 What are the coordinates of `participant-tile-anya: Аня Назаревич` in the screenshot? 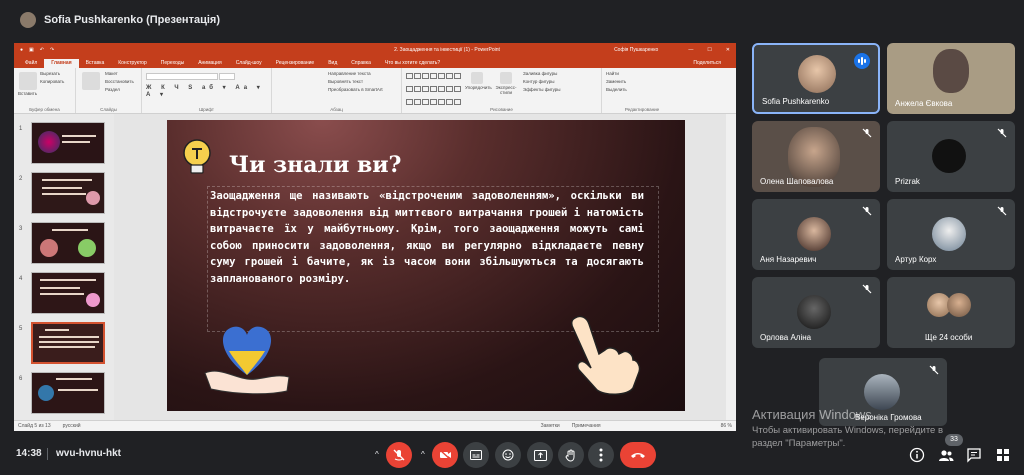 It's located at (816, 234).